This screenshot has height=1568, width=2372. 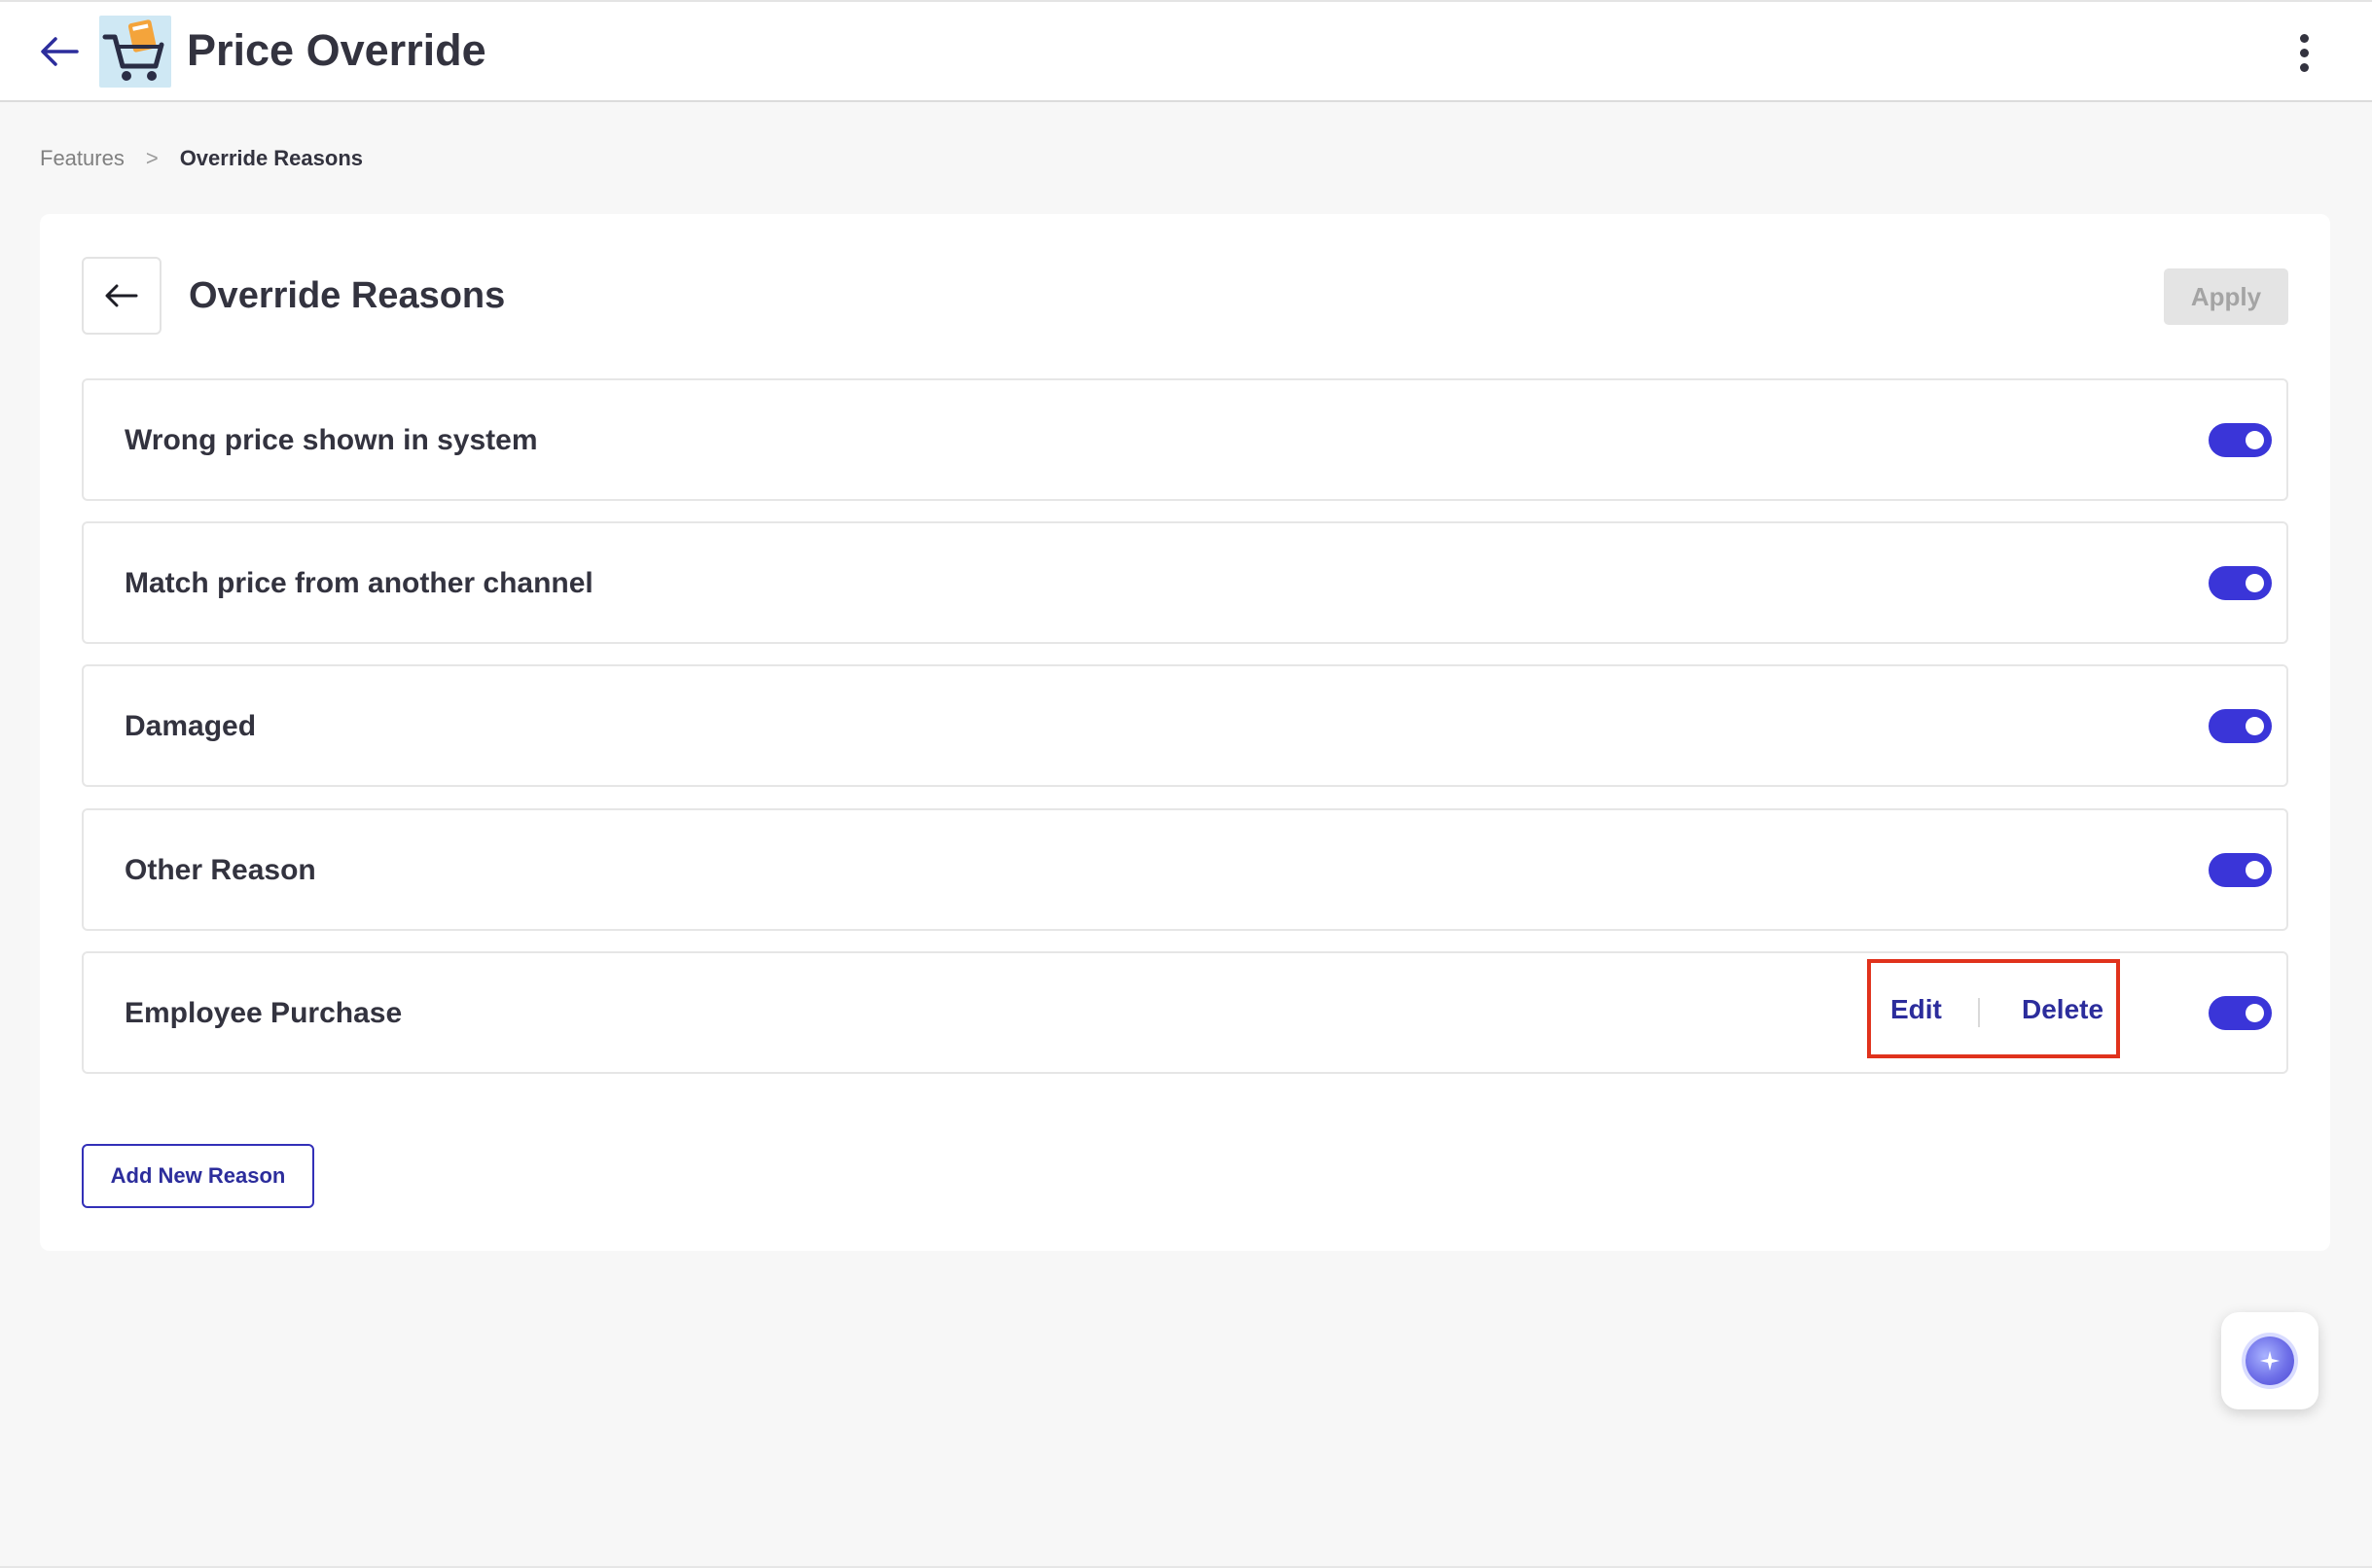 I want to click on panel-back-button, so click(x=122, y=296).